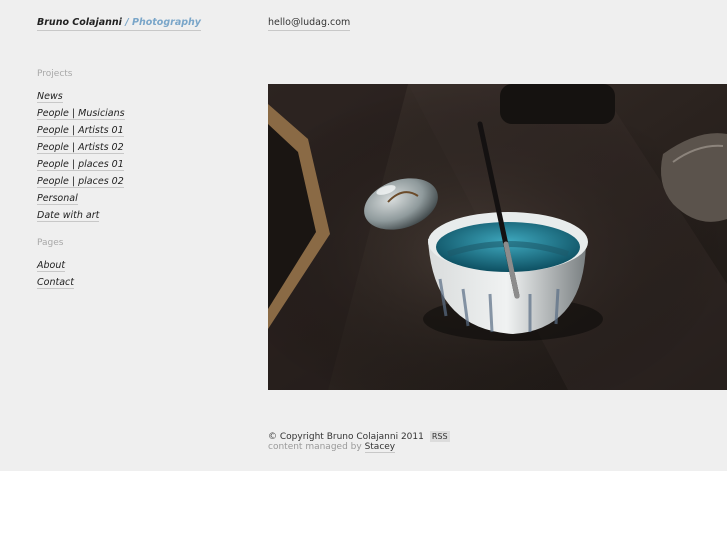  Describe the element at coordinates (55, 74) in the screenshot. I see `projects-heading: Projects` at that location.